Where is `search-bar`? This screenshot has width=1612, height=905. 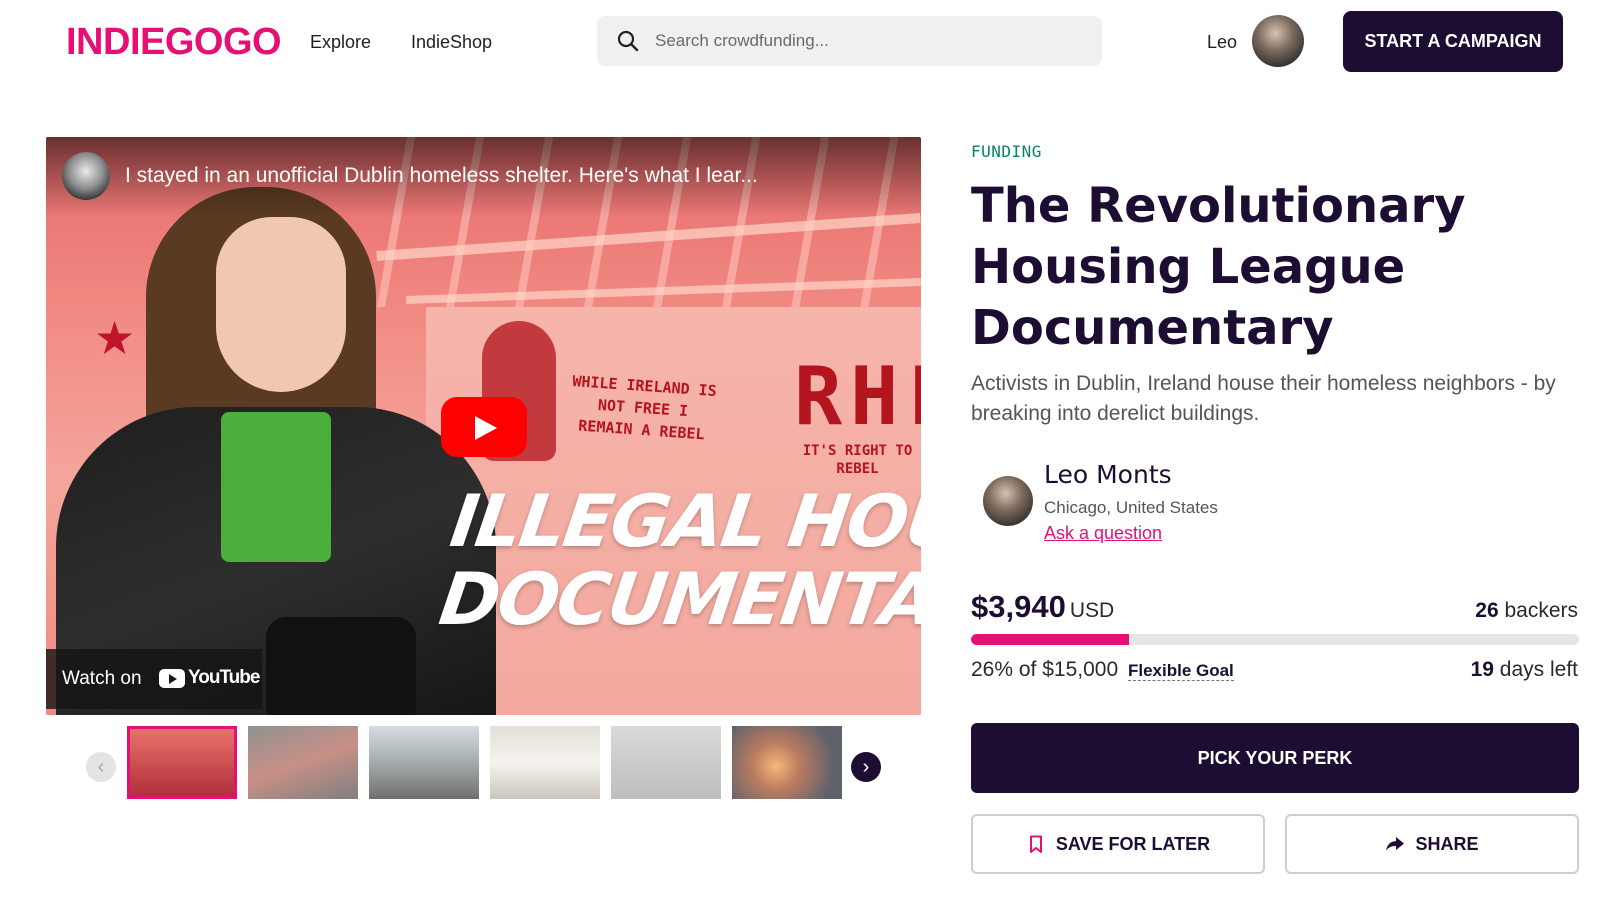 search-bar is located at coordinates (849, 41).